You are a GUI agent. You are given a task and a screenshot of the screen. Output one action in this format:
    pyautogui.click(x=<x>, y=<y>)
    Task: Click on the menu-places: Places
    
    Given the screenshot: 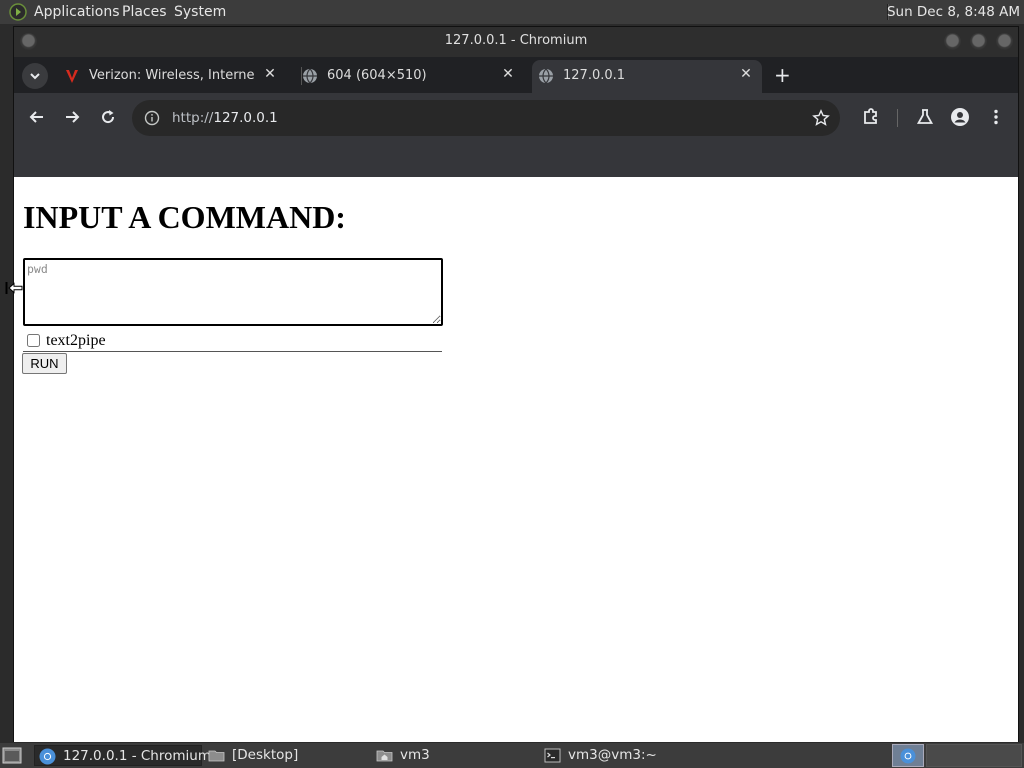 What is the action you would take?
    pyautogui.click(x=144, y=12)
    